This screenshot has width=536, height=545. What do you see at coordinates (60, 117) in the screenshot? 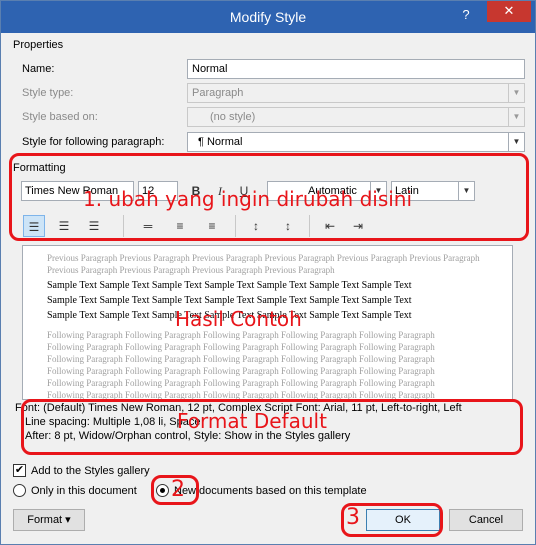
I see `based-on-label: Style based on:` at bounding box center [60, 117].